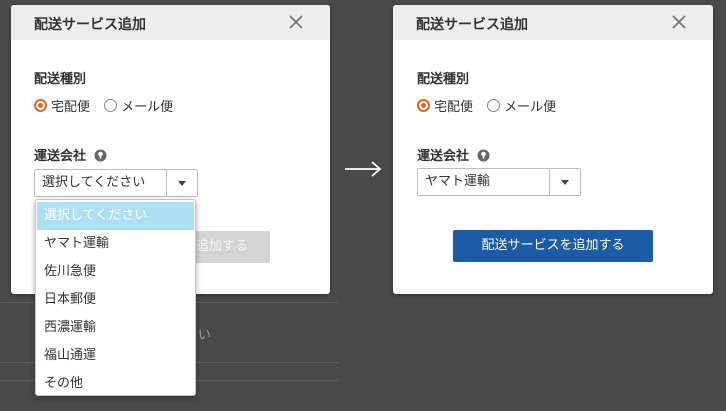 The height and width of the screenshot is (411, 726). Describe the element at coordinates (115, 272) in the screenshot. I see `dropdown-option-sagawa: 佐川急便` at that location.